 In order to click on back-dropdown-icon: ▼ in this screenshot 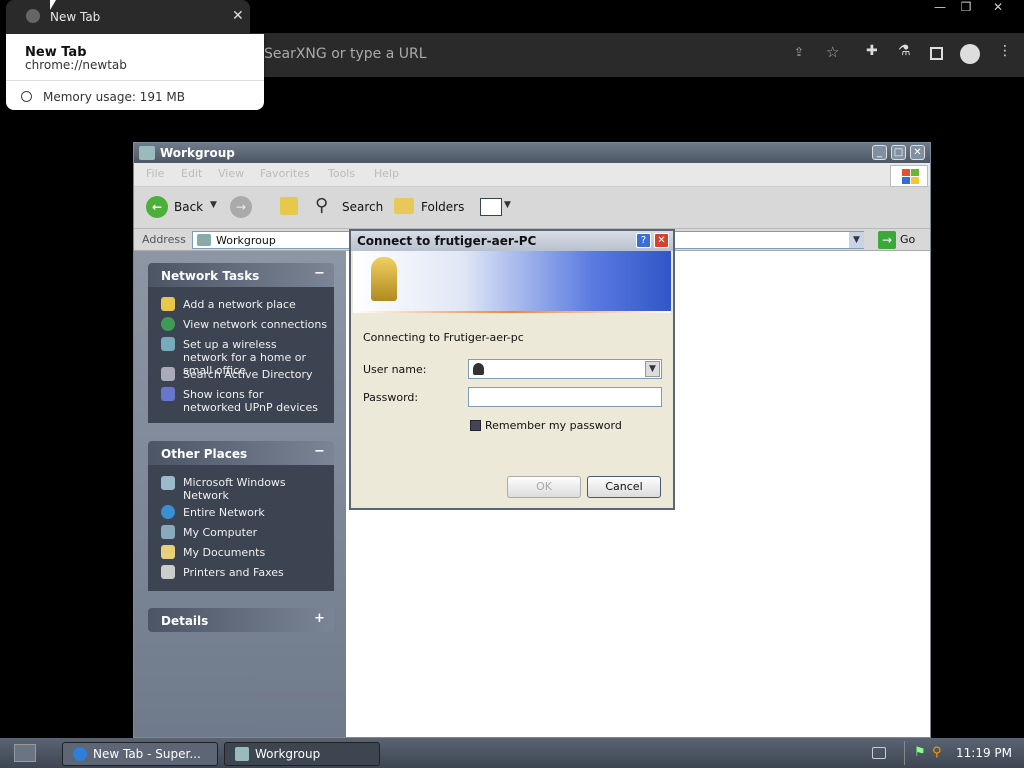, I will do `click(213, 205)`.